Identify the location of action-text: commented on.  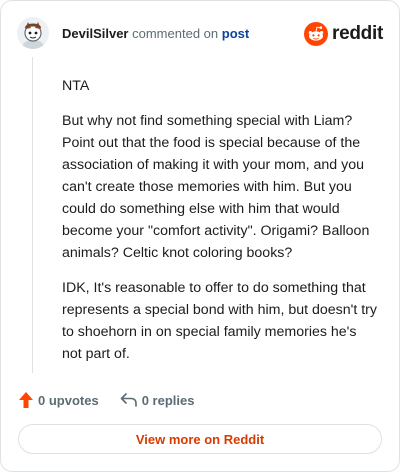
(175, 33).